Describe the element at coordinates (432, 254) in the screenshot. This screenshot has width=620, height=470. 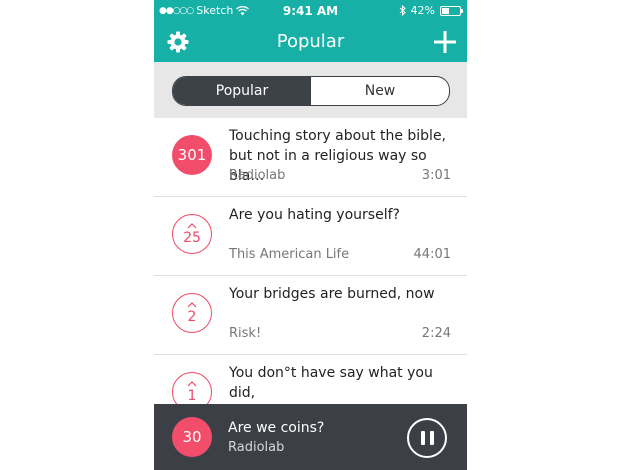
I see `episode-duration: 44:01` at that location.